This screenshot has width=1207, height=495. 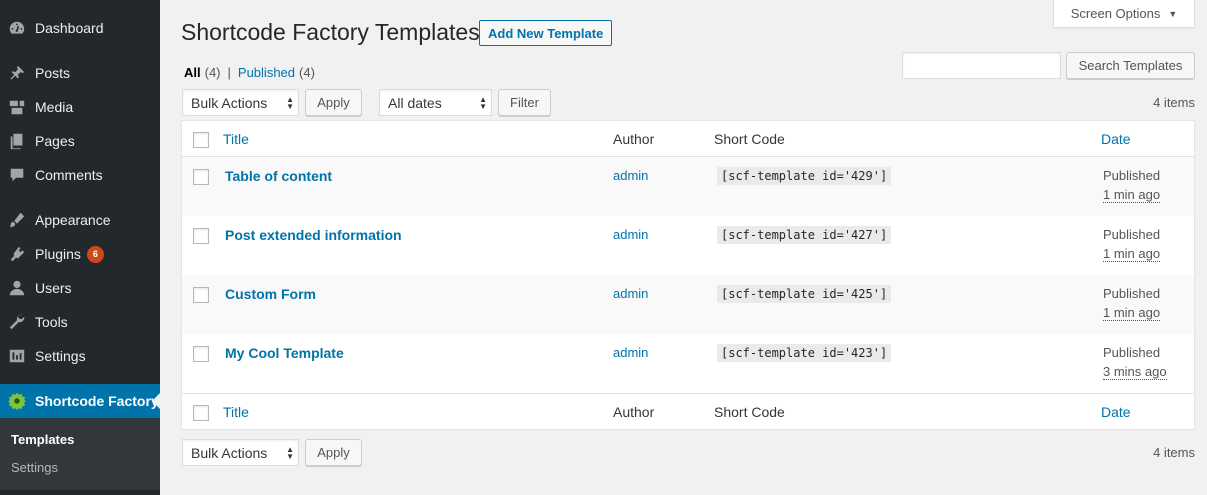 I want to click on sidebar-item-label: Shortcode Factory, so click(x=97, y=401).